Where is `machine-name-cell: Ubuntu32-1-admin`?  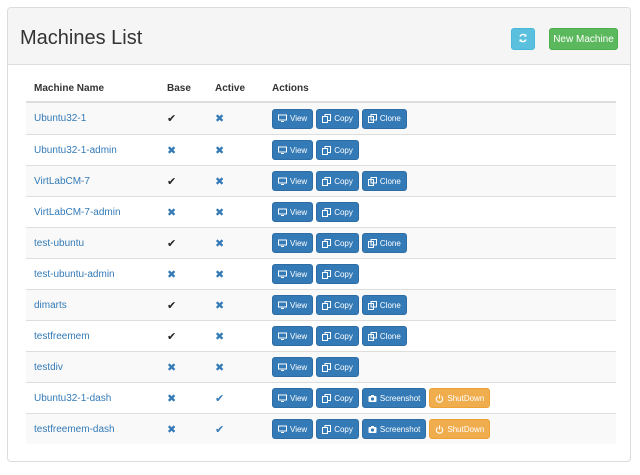 machine-name-cell: Ubuntu32-1-admin is located at coordinates (92, 150).